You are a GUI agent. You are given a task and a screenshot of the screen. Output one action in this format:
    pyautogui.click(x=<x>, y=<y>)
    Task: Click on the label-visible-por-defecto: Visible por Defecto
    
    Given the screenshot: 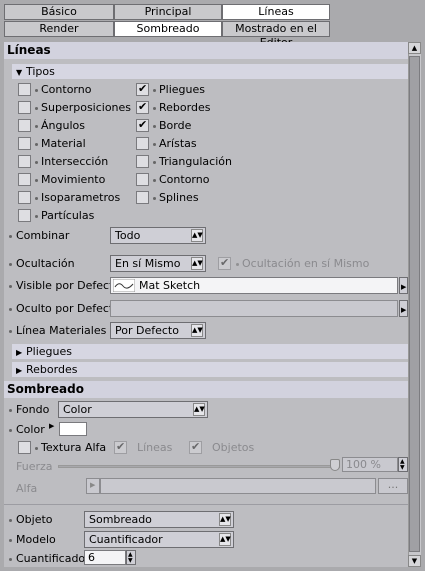 What is the action you would take?
    pyautogui.click(x=68, y=285)
    